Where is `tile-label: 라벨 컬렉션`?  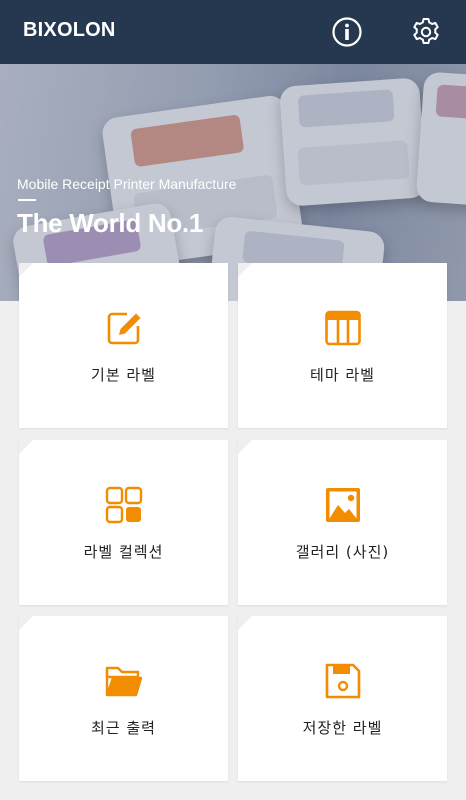
tile-label: 라벨 컬렉션 is located at coordinates (123, 552).